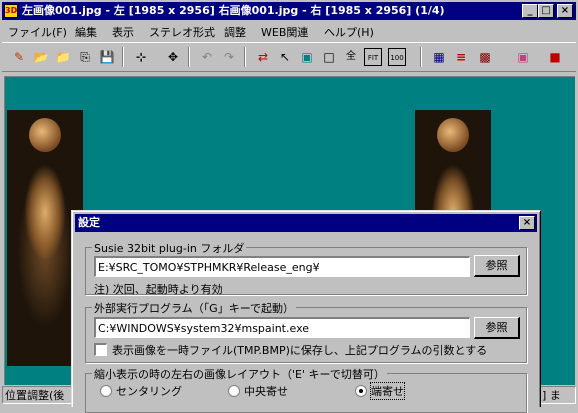  What do you see at coordinates (11, 11) in the screenshot?
I see `app-icon: 3D` at bounding box center [11, 11].